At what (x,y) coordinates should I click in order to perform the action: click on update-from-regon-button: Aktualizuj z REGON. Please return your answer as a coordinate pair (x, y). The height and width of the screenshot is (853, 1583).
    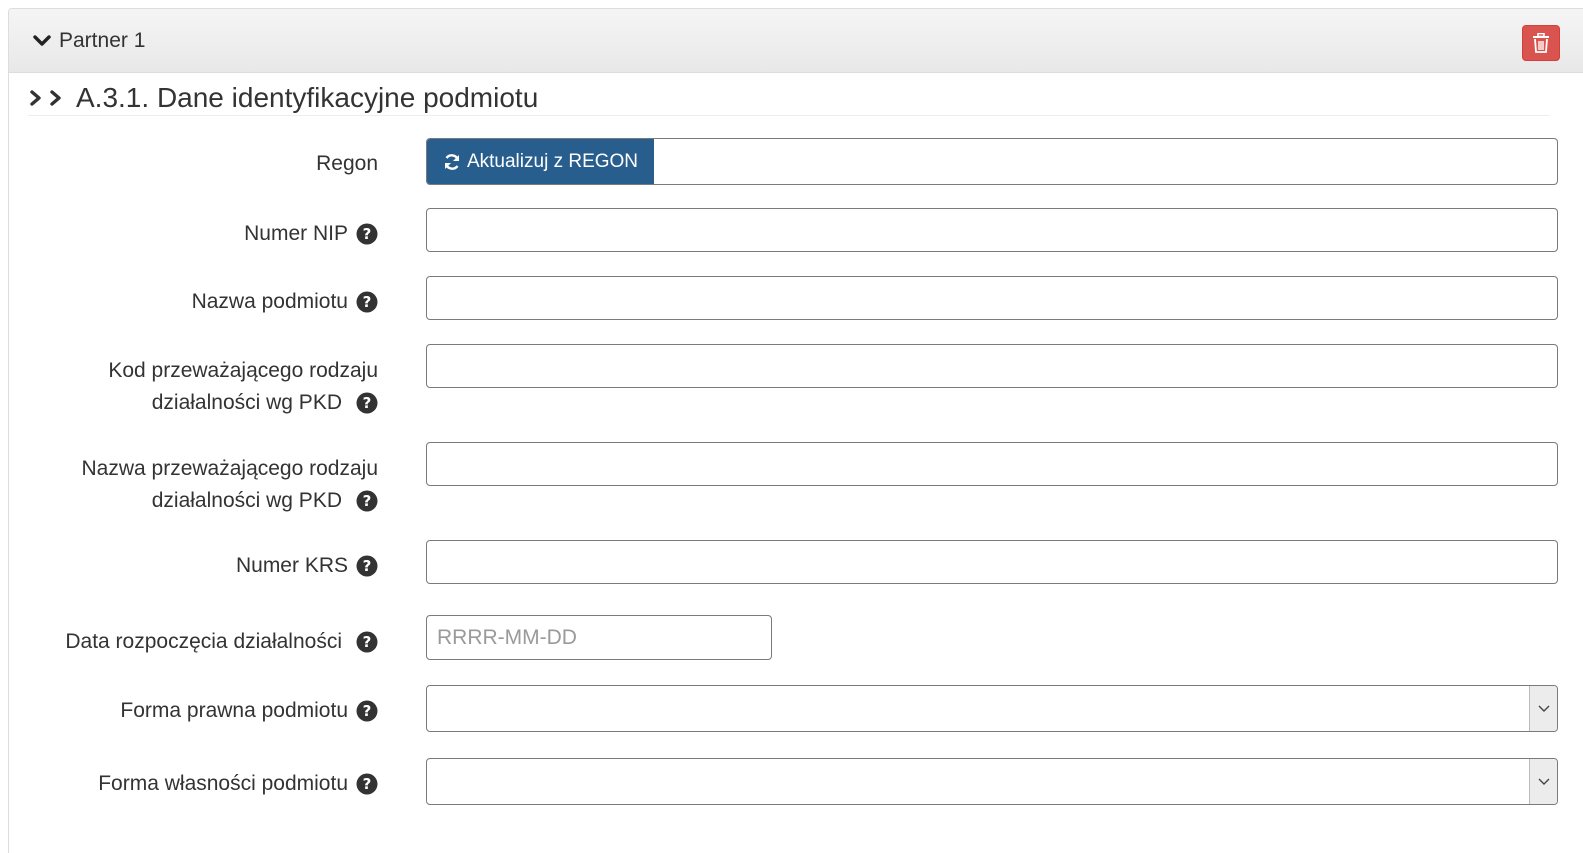
    Looking at the image, I should click on (540, 161).